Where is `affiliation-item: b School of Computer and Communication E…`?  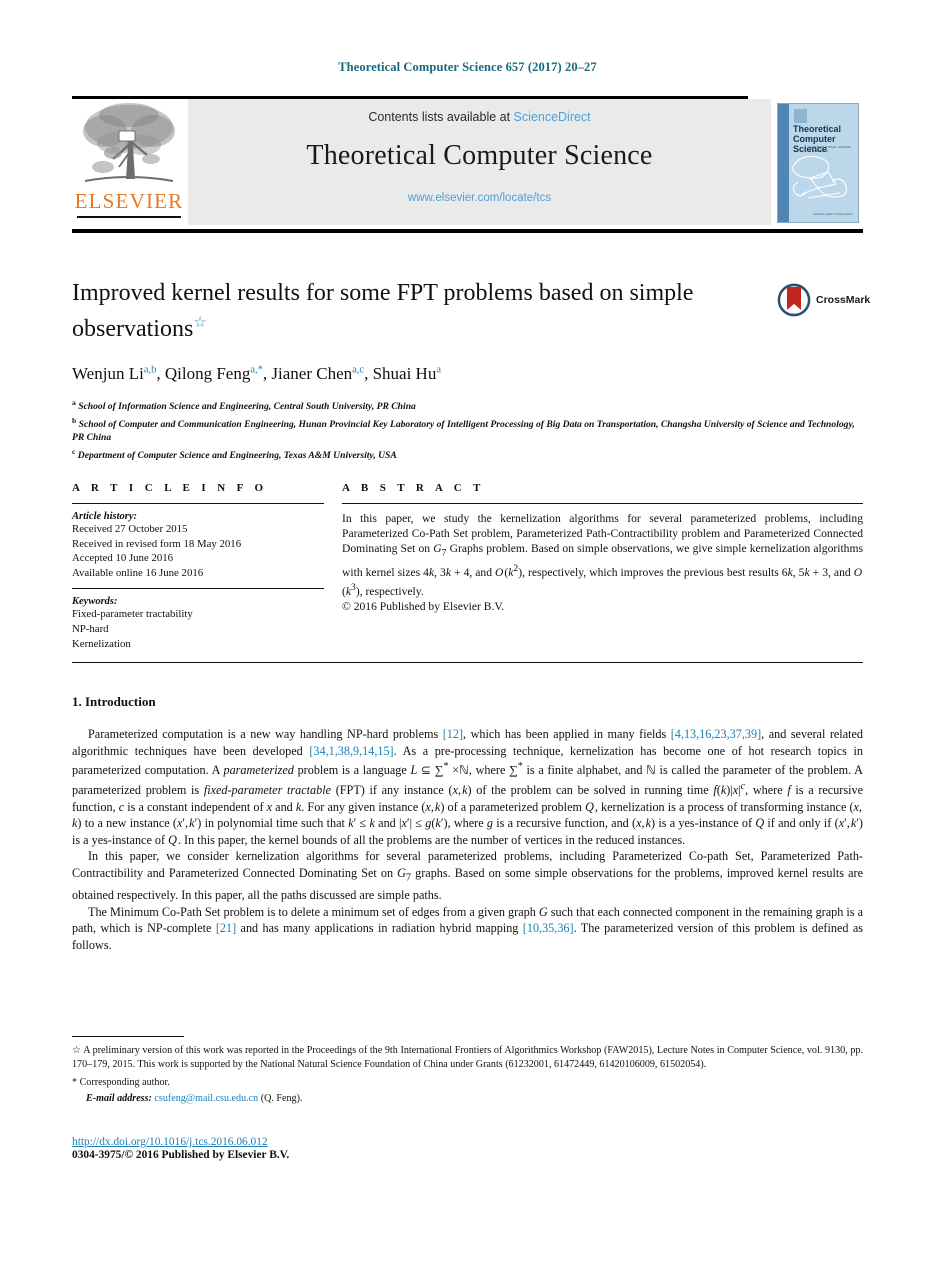 affiliation-item: b School of Computer and Communication E… is located at coordinates (463, 429).